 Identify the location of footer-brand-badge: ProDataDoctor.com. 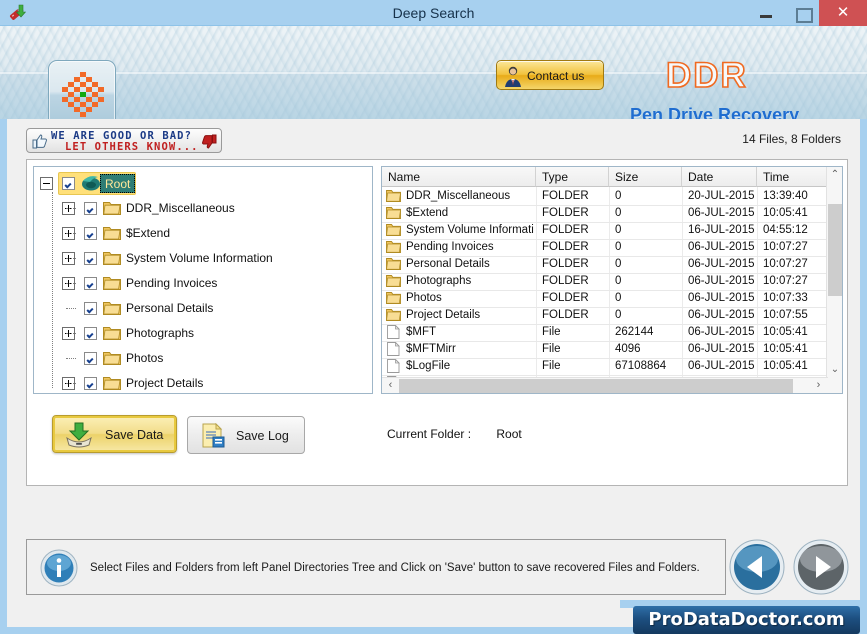
(746, 620).